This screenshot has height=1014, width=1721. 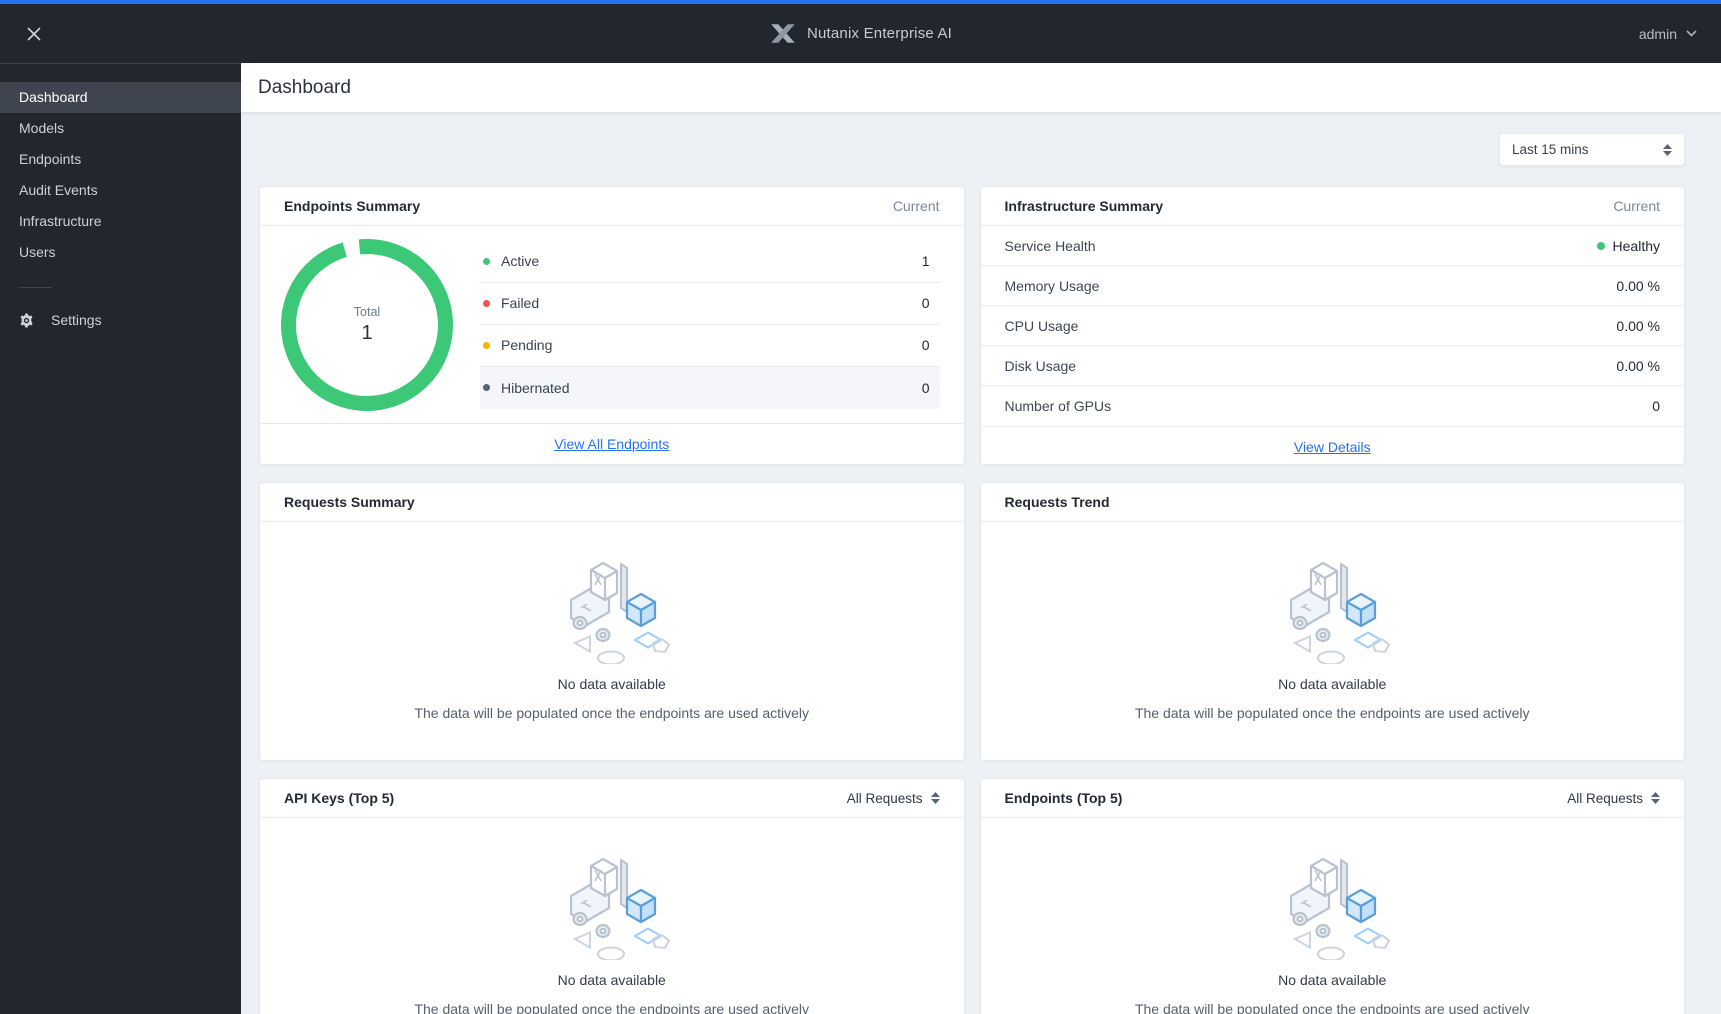 What do you see at coordinates (782, 33) in the screenshot?
I see `nutanix-logo-icon` at bounding box center [782, 33].